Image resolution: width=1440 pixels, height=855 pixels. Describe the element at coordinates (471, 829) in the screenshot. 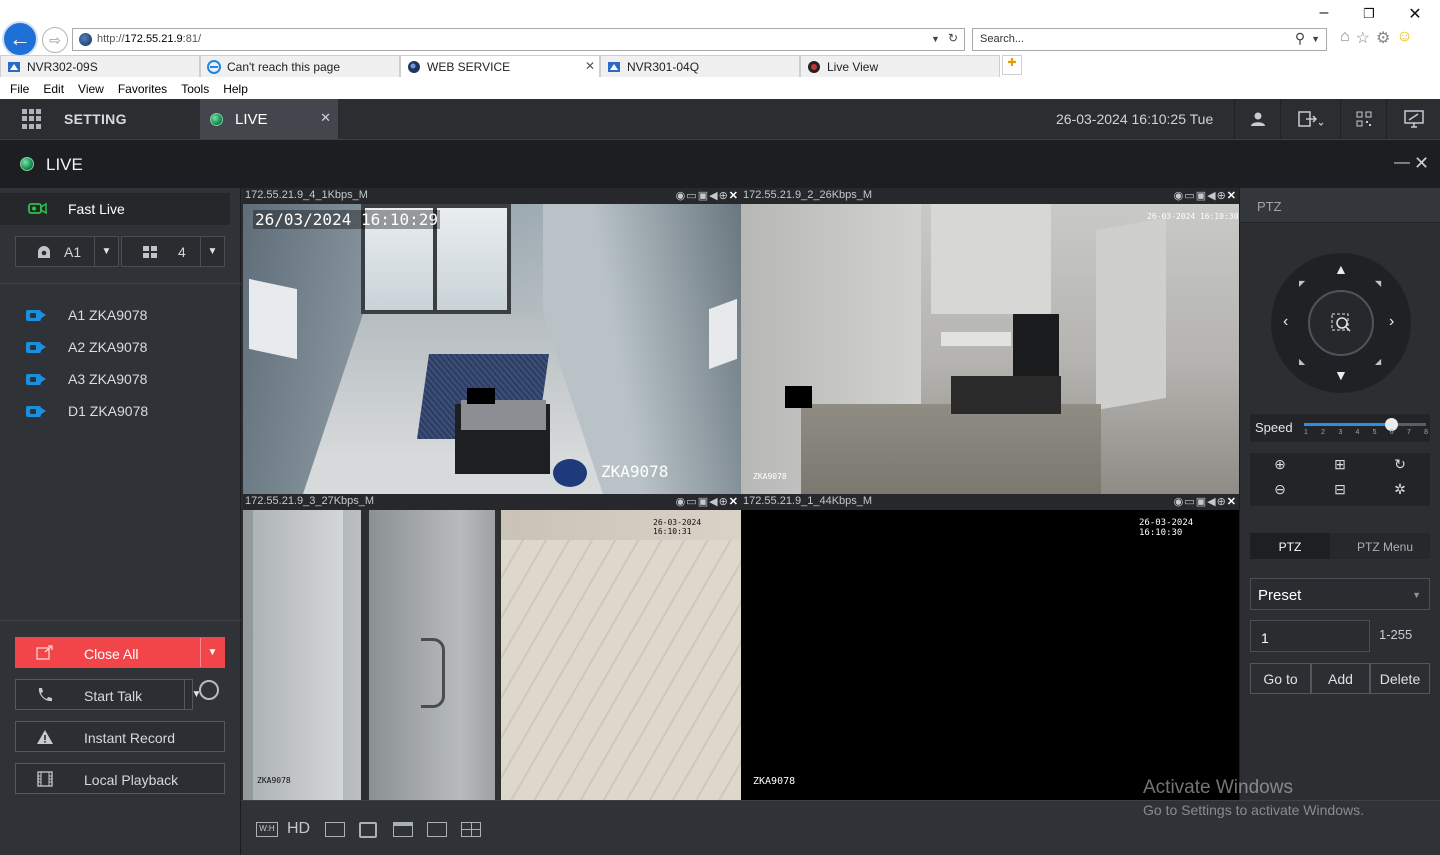

I see `four-split-icon` at that location.